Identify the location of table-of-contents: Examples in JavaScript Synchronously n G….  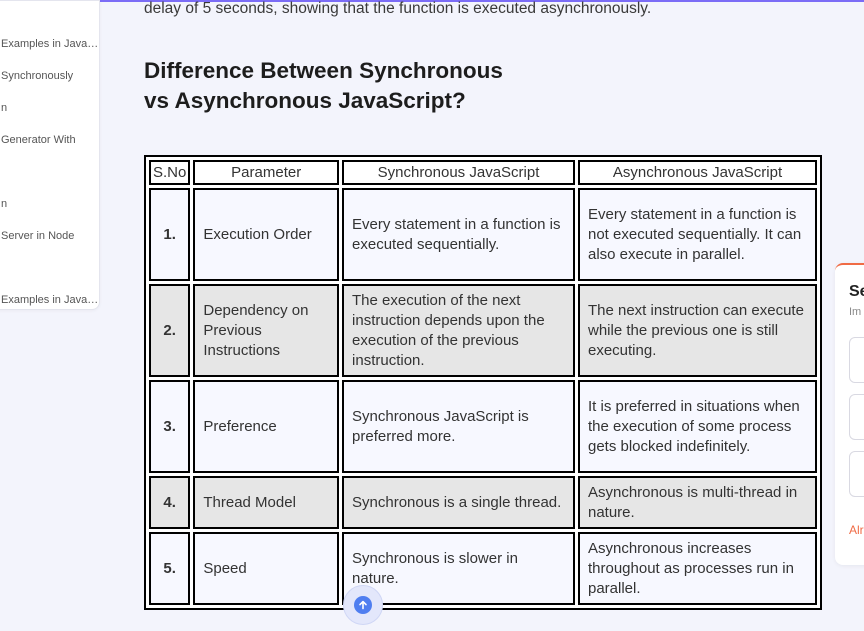
(50, 155).